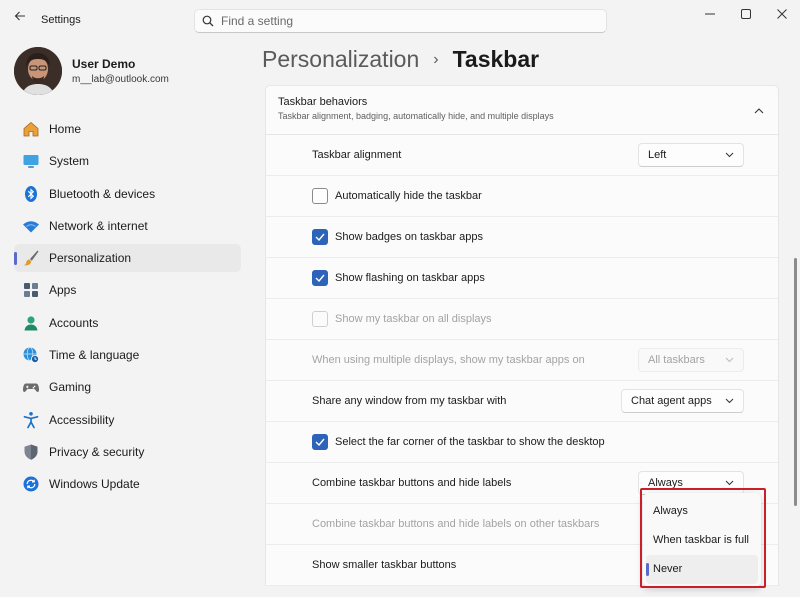 The width and height of the screenshot is (800, 597). I want to click on sidebar-item-bluetooth: Bluetooth & devices, so click(127, 194).